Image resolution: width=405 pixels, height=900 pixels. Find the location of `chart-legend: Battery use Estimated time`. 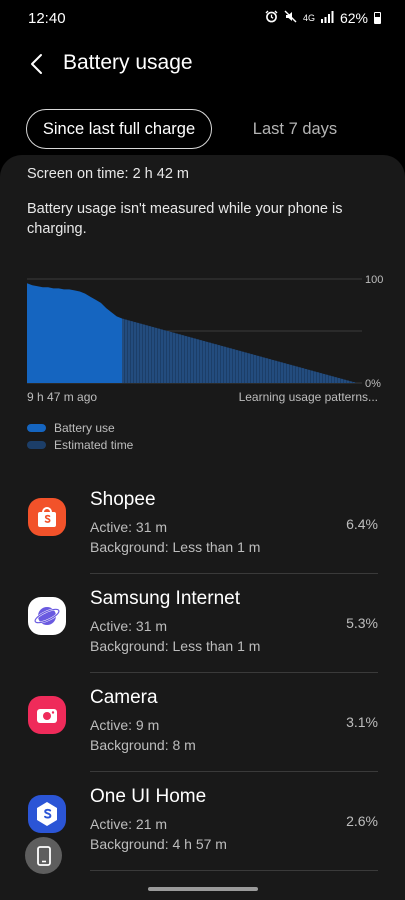

chart-legend: Battery use Estimated time is located at coordinates (80, 436).